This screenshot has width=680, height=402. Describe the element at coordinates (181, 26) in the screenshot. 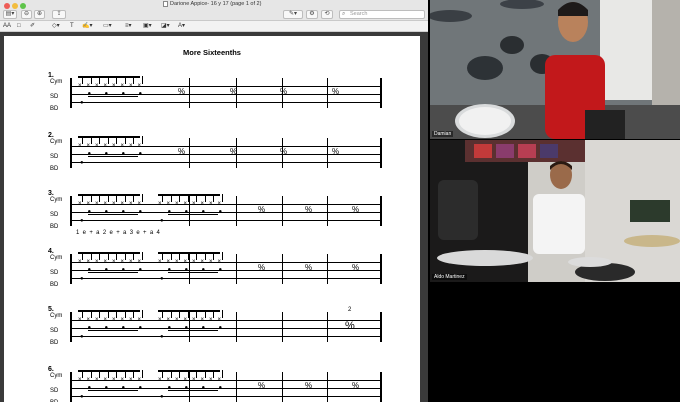

I see `font-icon: A▾` at that location.